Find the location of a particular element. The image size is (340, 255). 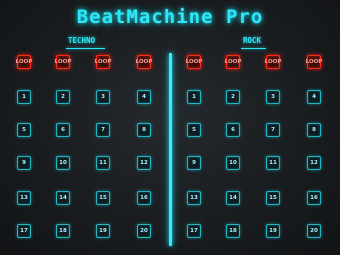

rock-sound-pad-6: 6 is located at coordinates (233, 130).